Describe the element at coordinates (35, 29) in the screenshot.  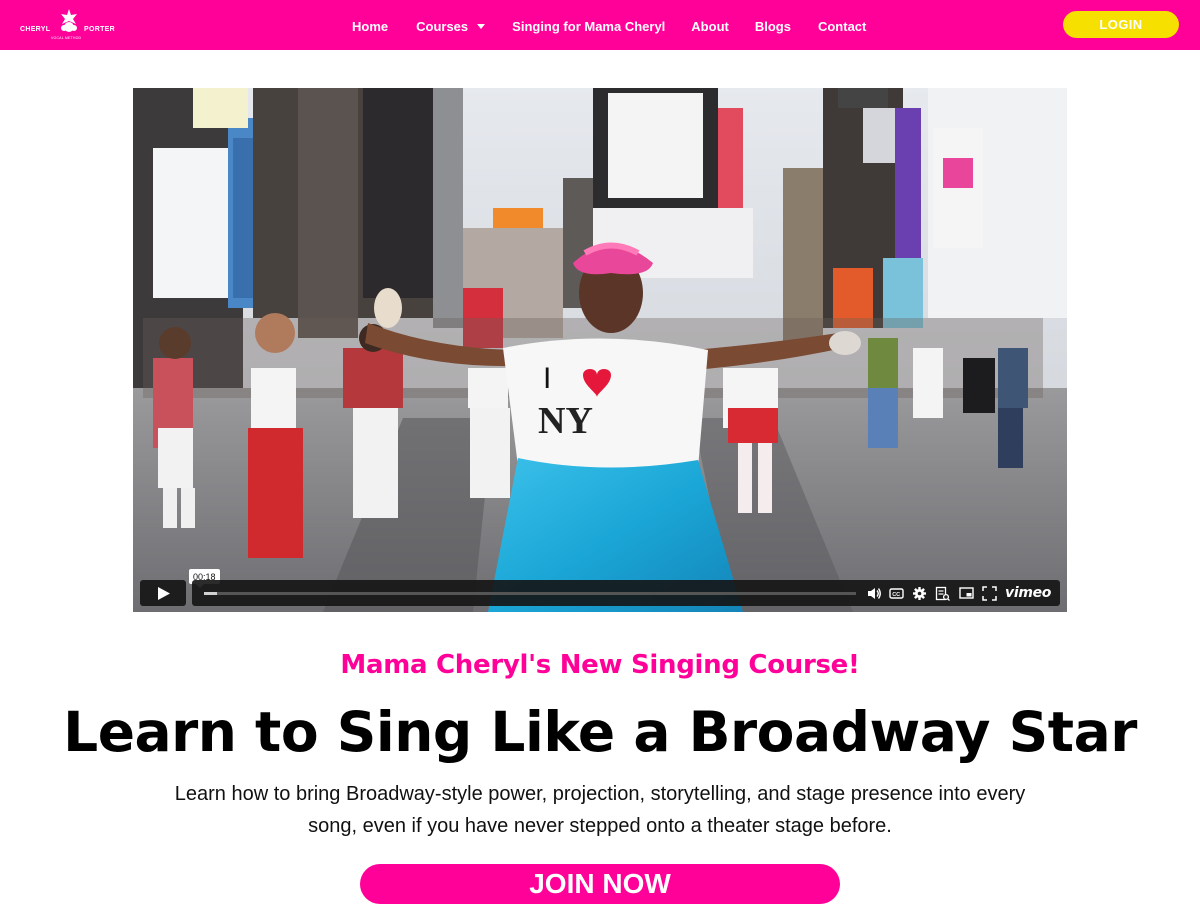
I see `logo-word-left: CHERYL` at that location.